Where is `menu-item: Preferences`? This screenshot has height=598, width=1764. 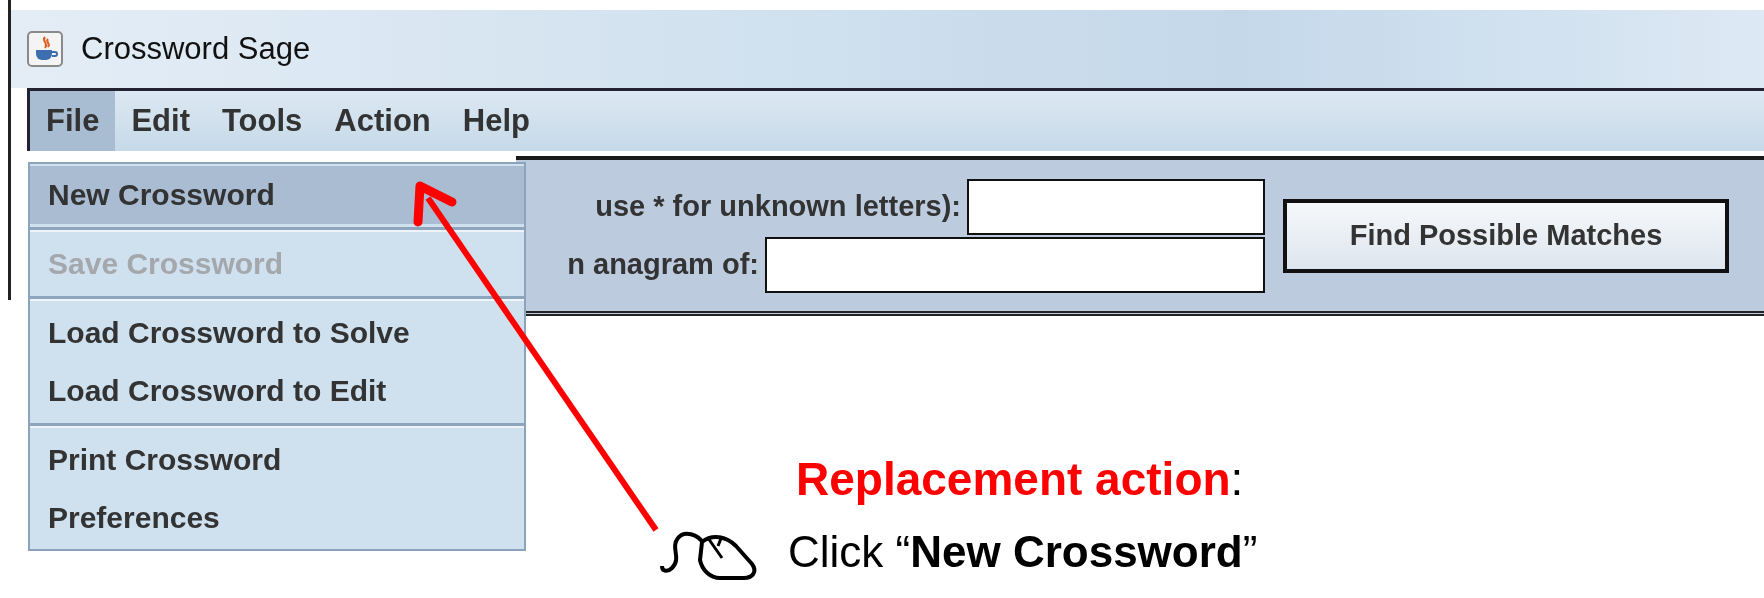
menu-item: Preferences is located at coordinates (277, 518).